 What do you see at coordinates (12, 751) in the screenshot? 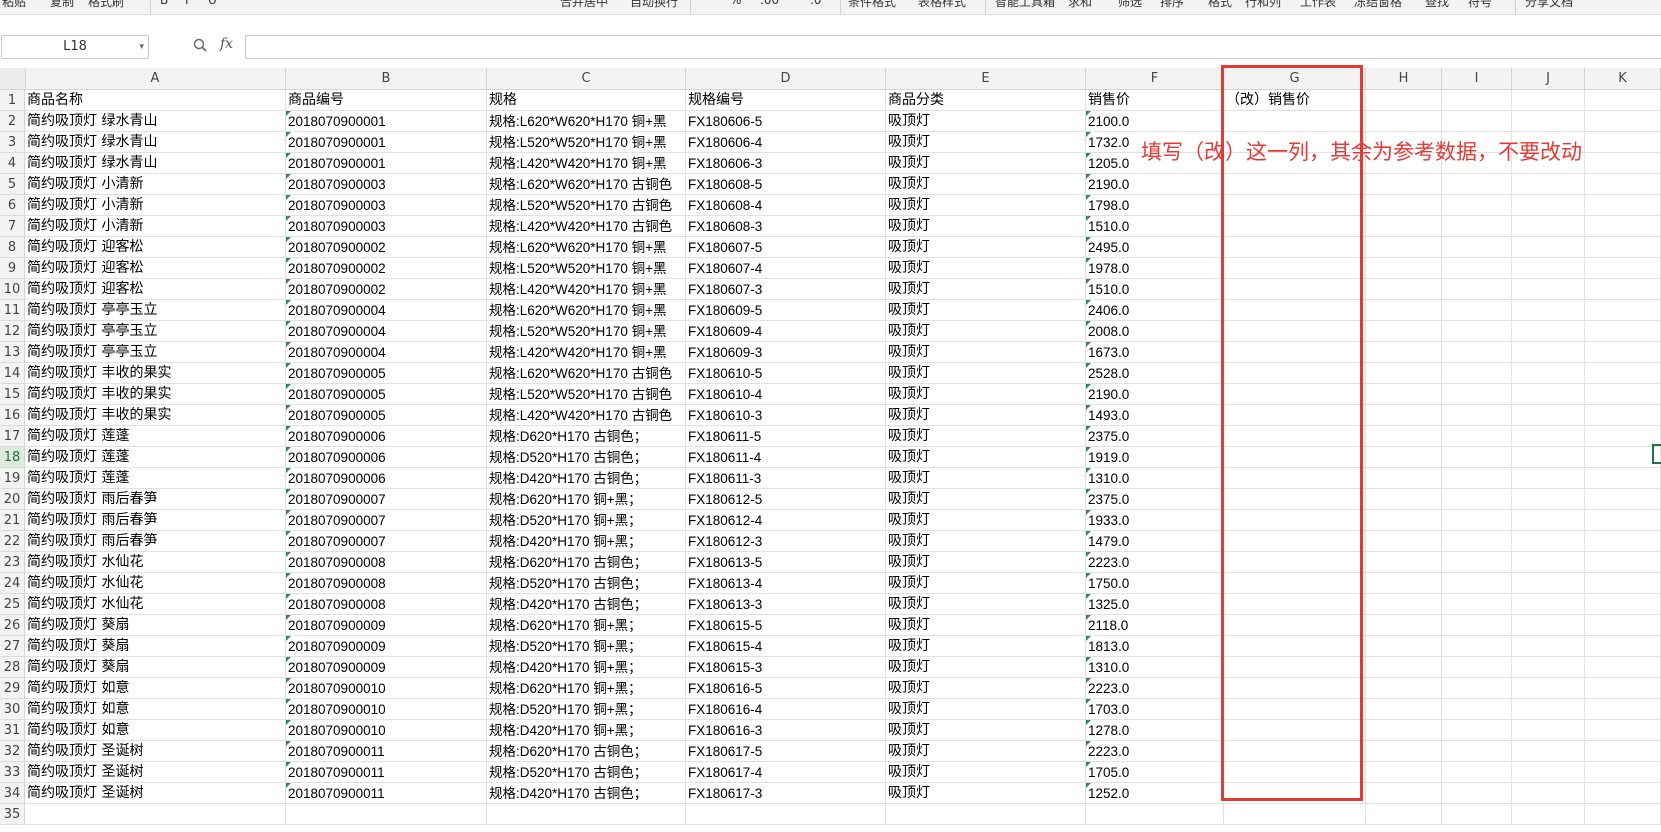
I see `row-header: 32` at bounding box center [12, 751].